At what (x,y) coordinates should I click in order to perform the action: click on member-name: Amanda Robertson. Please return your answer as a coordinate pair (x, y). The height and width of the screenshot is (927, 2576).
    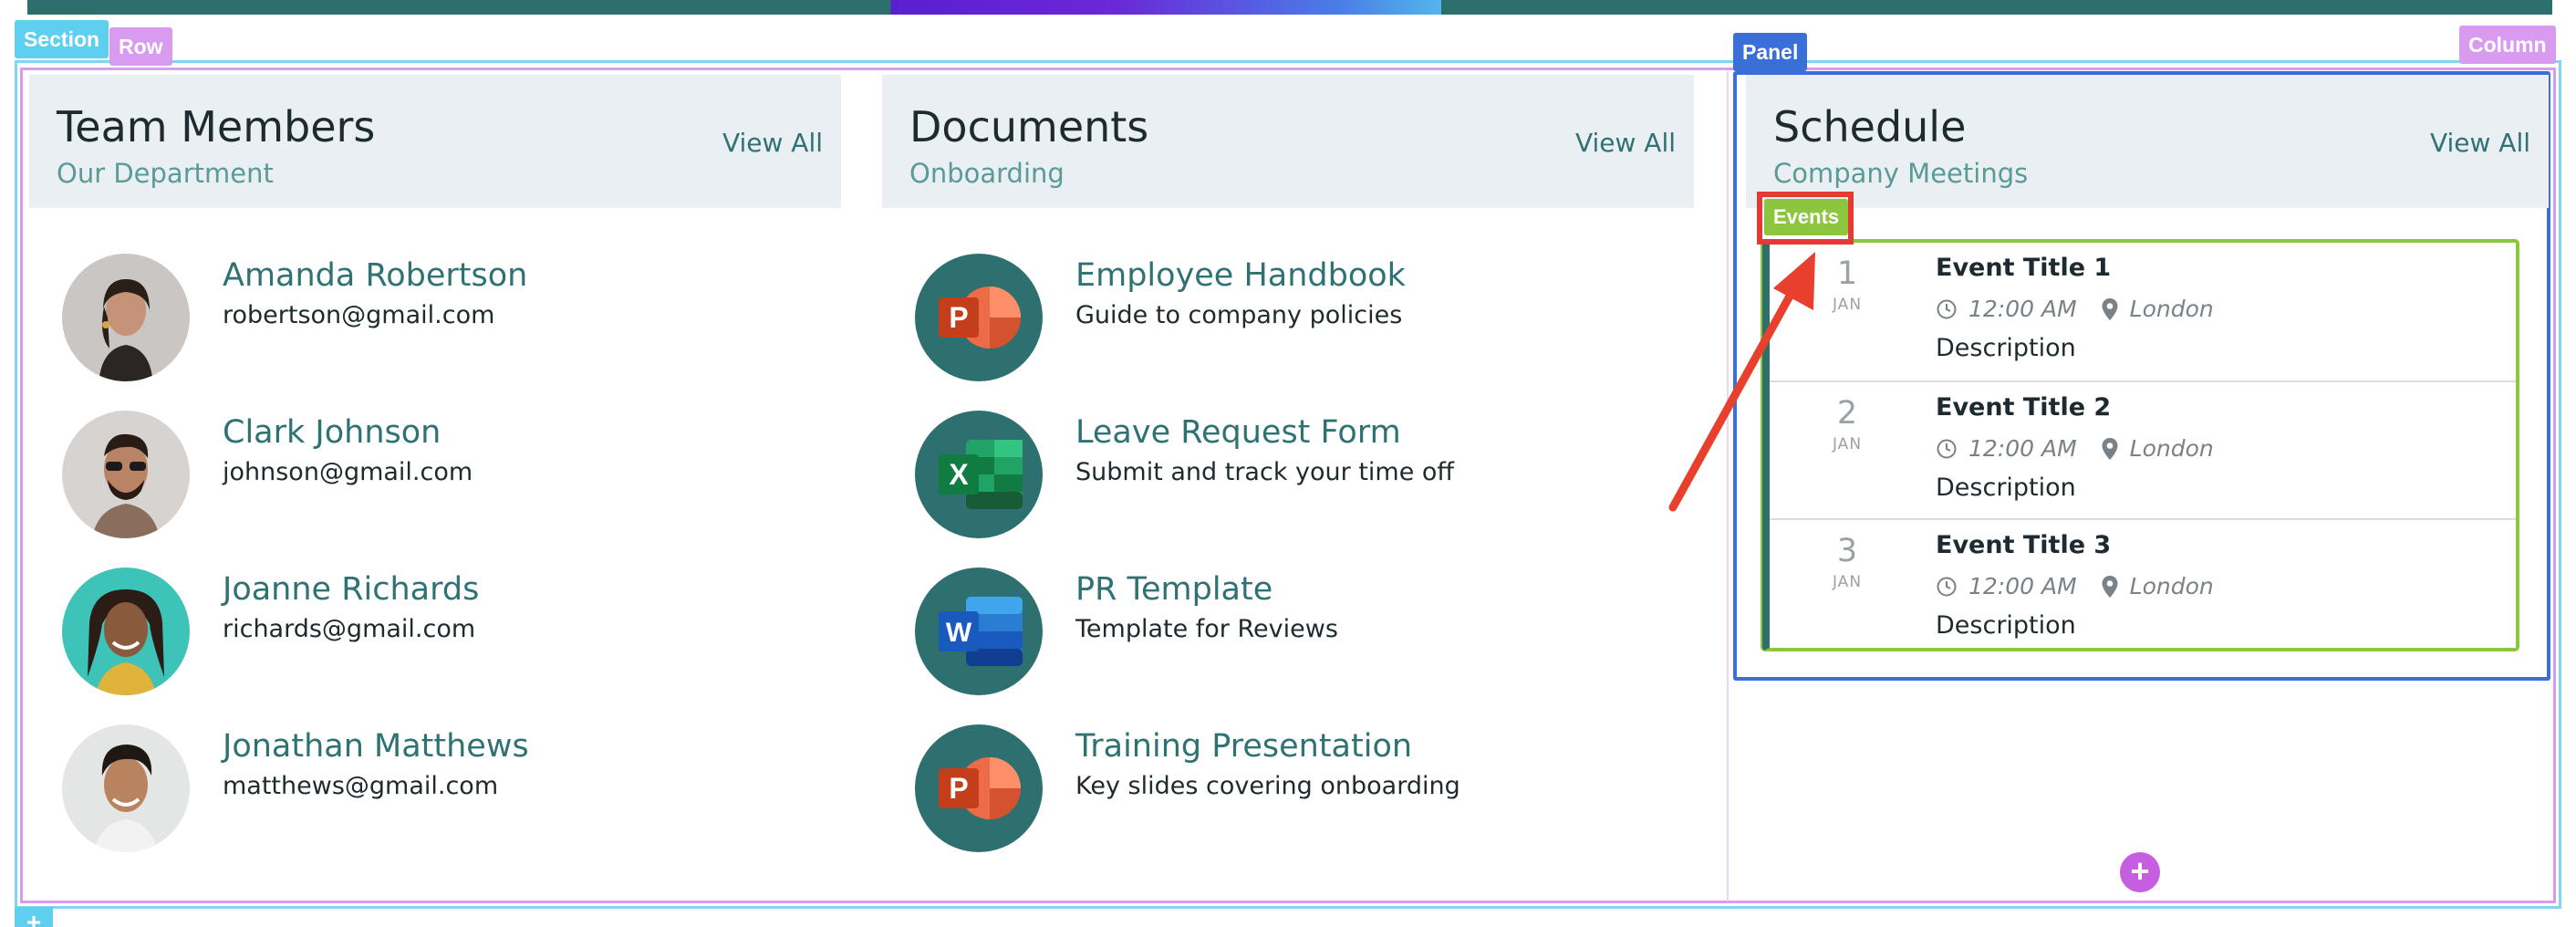
    Looking at the image, I should click on (375, 275).